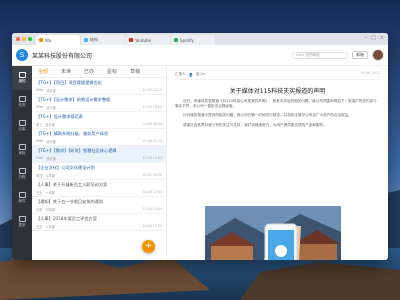  What do you see at coordinates (99, 86) in the screenshot?
I see `list-item: 【TG+】【项目】项目管理逻辑优化 Mike 设计部 10-09 23:12` at bounding box center [99, 86].